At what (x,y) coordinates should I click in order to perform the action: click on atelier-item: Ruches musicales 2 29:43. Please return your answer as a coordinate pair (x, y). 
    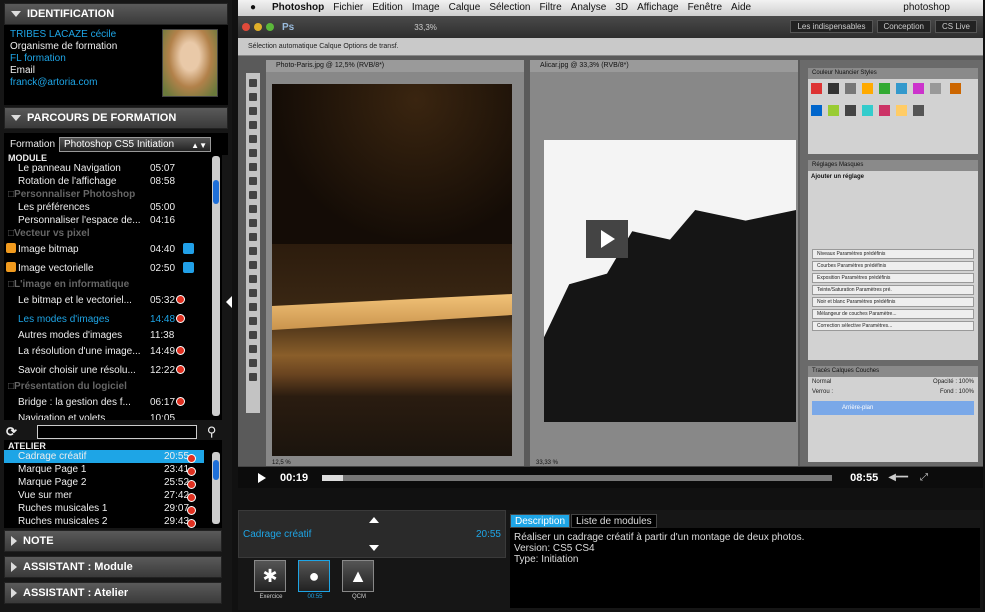
    Looking at the image, I should click on (113, 521).